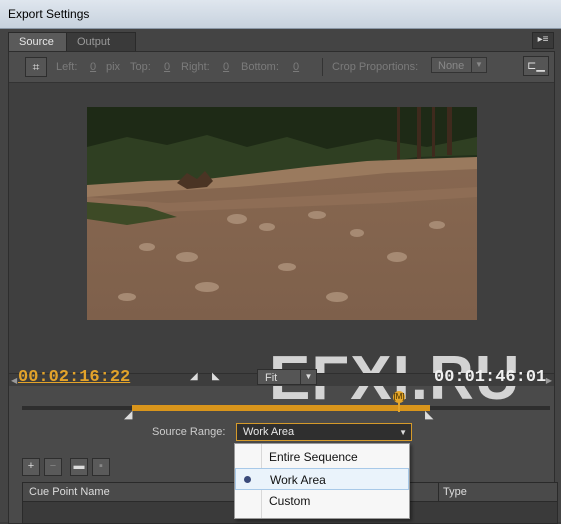 Image resolution: width=561 pixels, height=524 pixels. Describe the element at coordinates (429, 414) in the screenshot. I see `out-point-handle: ◣` at that location.